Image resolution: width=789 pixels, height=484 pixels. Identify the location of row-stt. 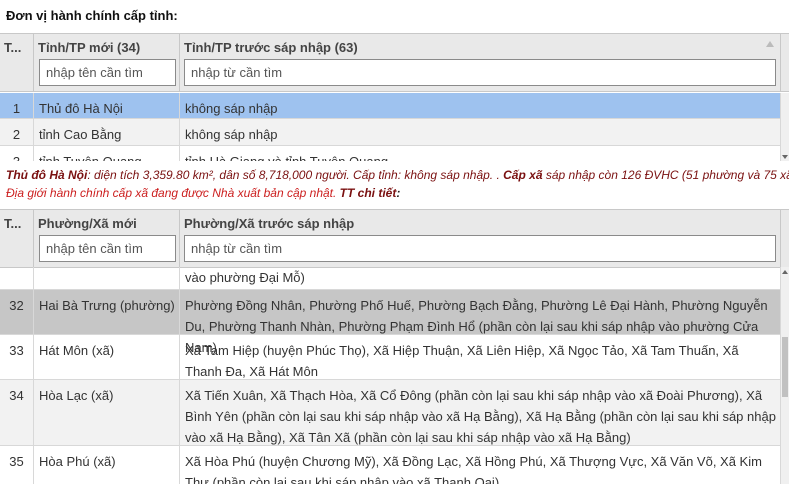
(17, 278).